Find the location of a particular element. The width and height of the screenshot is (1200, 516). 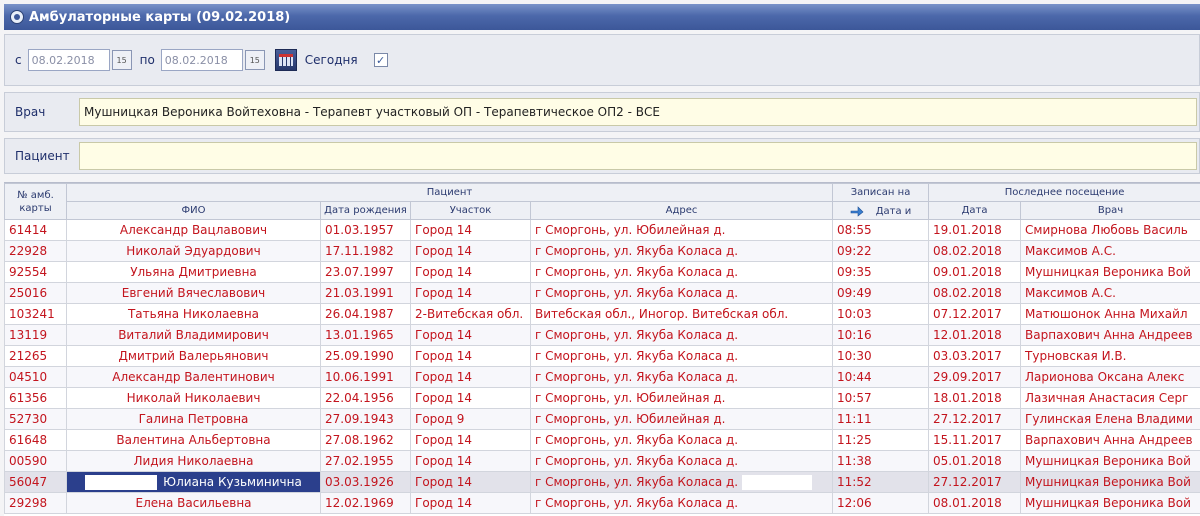

cell-card-number: 56047 is located at coordinates (35, 482).